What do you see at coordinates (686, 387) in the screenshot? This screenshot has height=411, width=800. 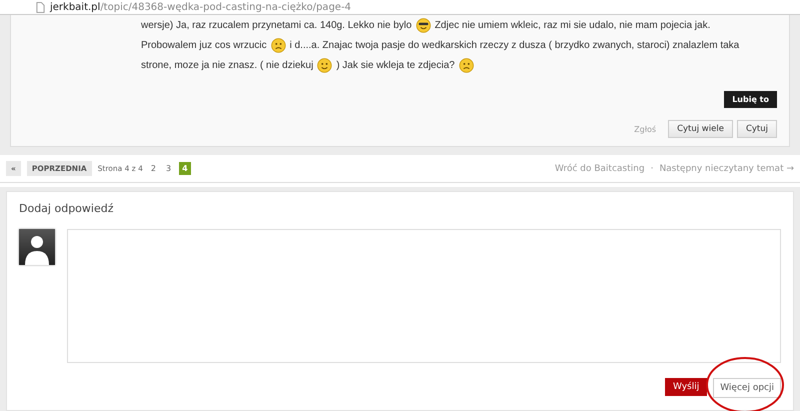 I see `send-button: Wyślij` at bounding box center [686, 387].